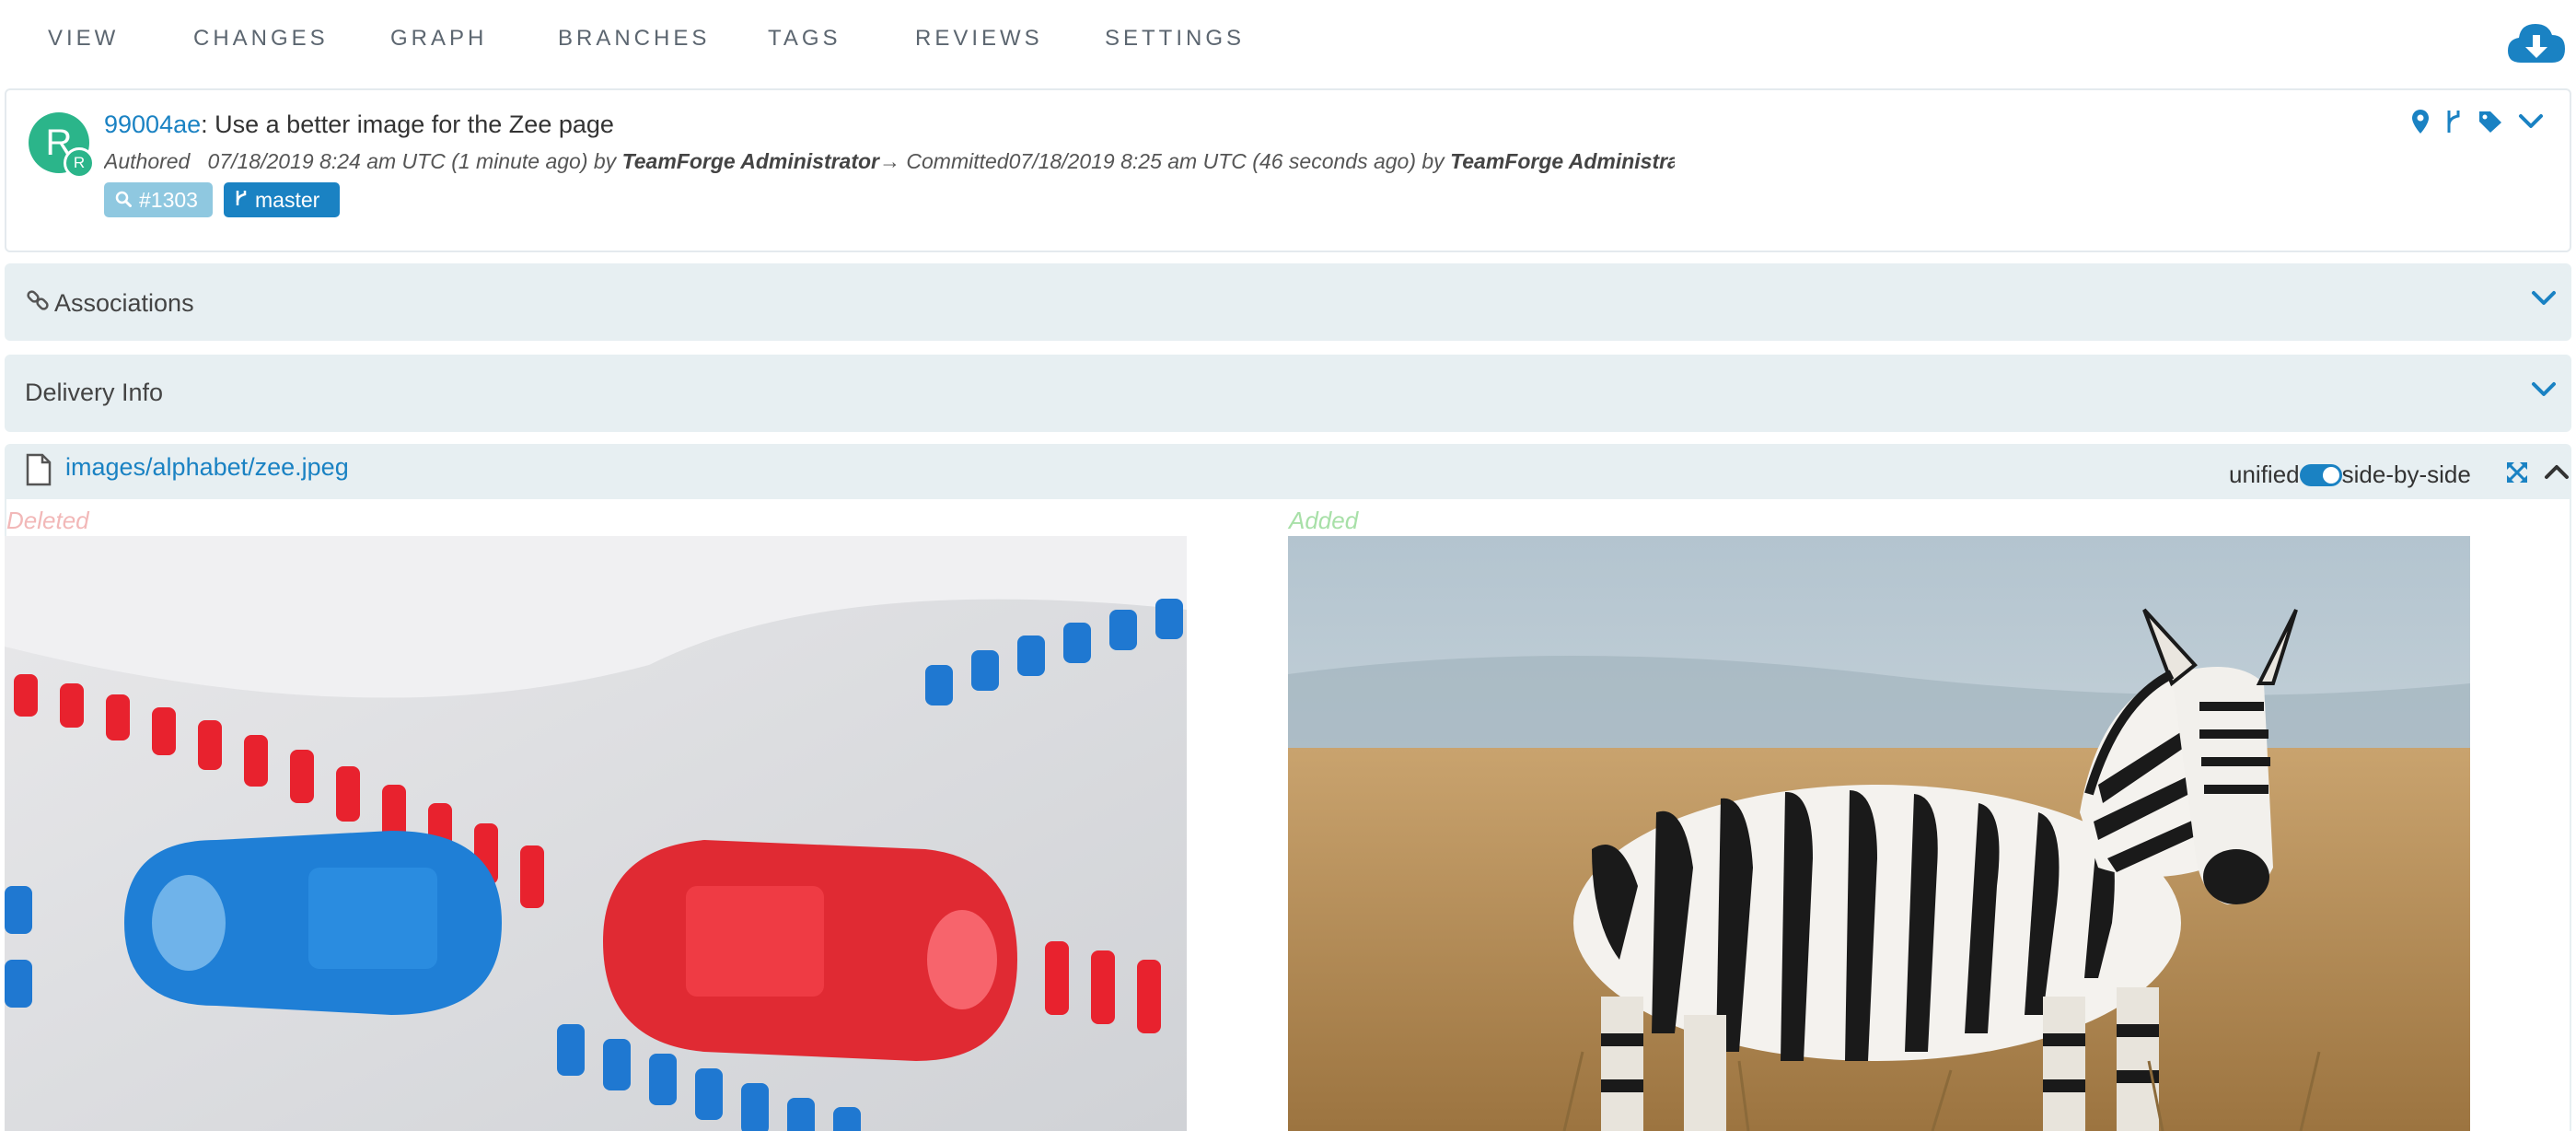  What do you see at coordinates (2536, 42) in the screenshot?
I see `cloud-download-icon` at bounding box center [2536, 42].